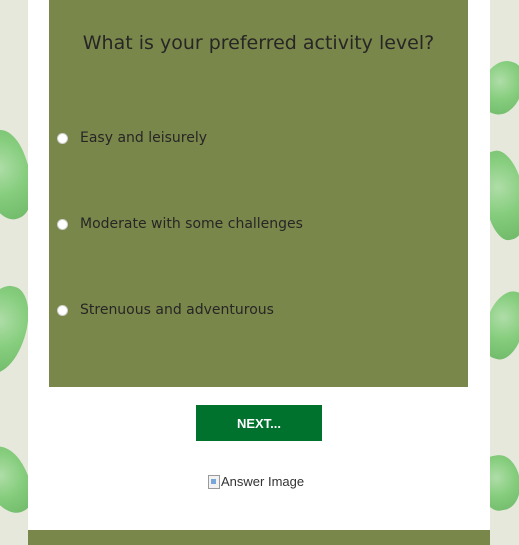  I want to click on option-label: Easy and leisurely, so click(144, 138).